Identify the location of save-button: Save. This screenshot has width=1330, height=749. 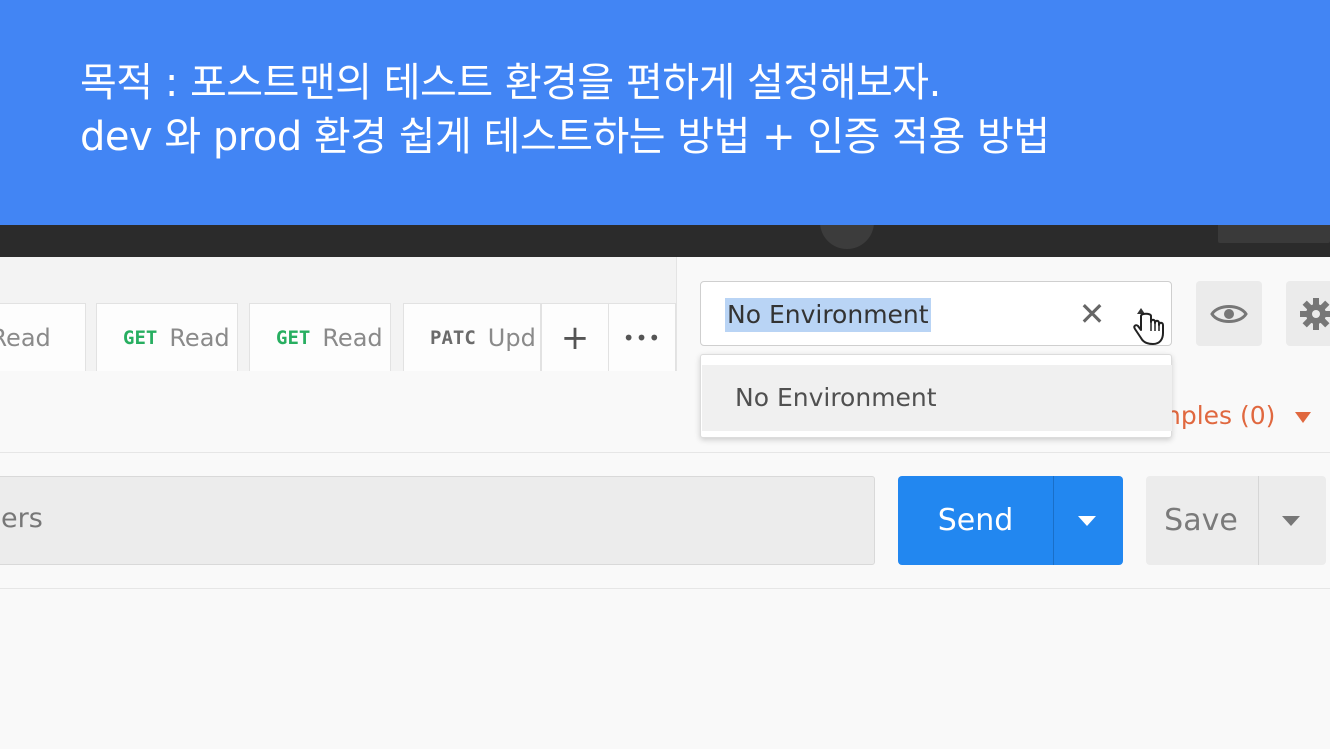
(1236, 520).